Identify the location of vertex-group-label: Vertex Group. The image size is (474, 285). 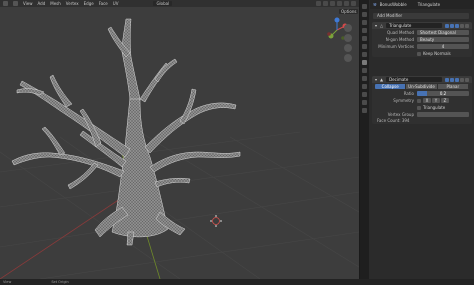
(400, 114).